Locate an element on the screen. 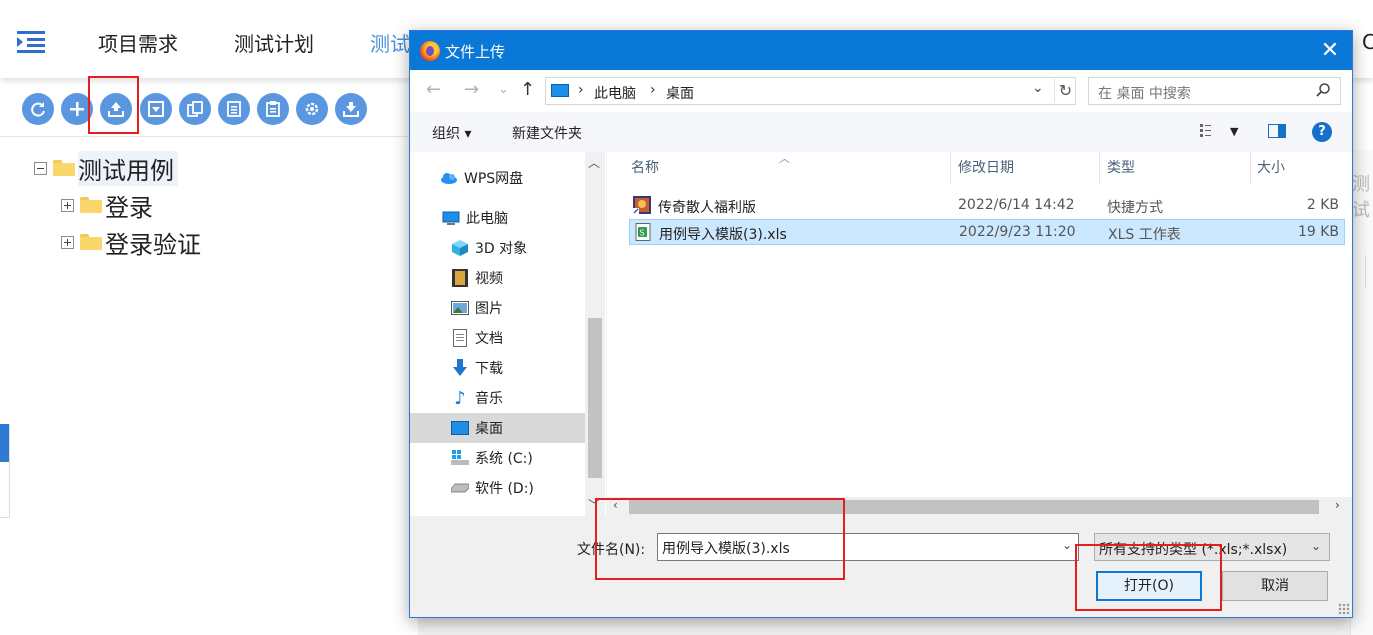 The image size is (1373, 635). horizontal-scrollbar: ‹ › is located at coordinates (979, 506).